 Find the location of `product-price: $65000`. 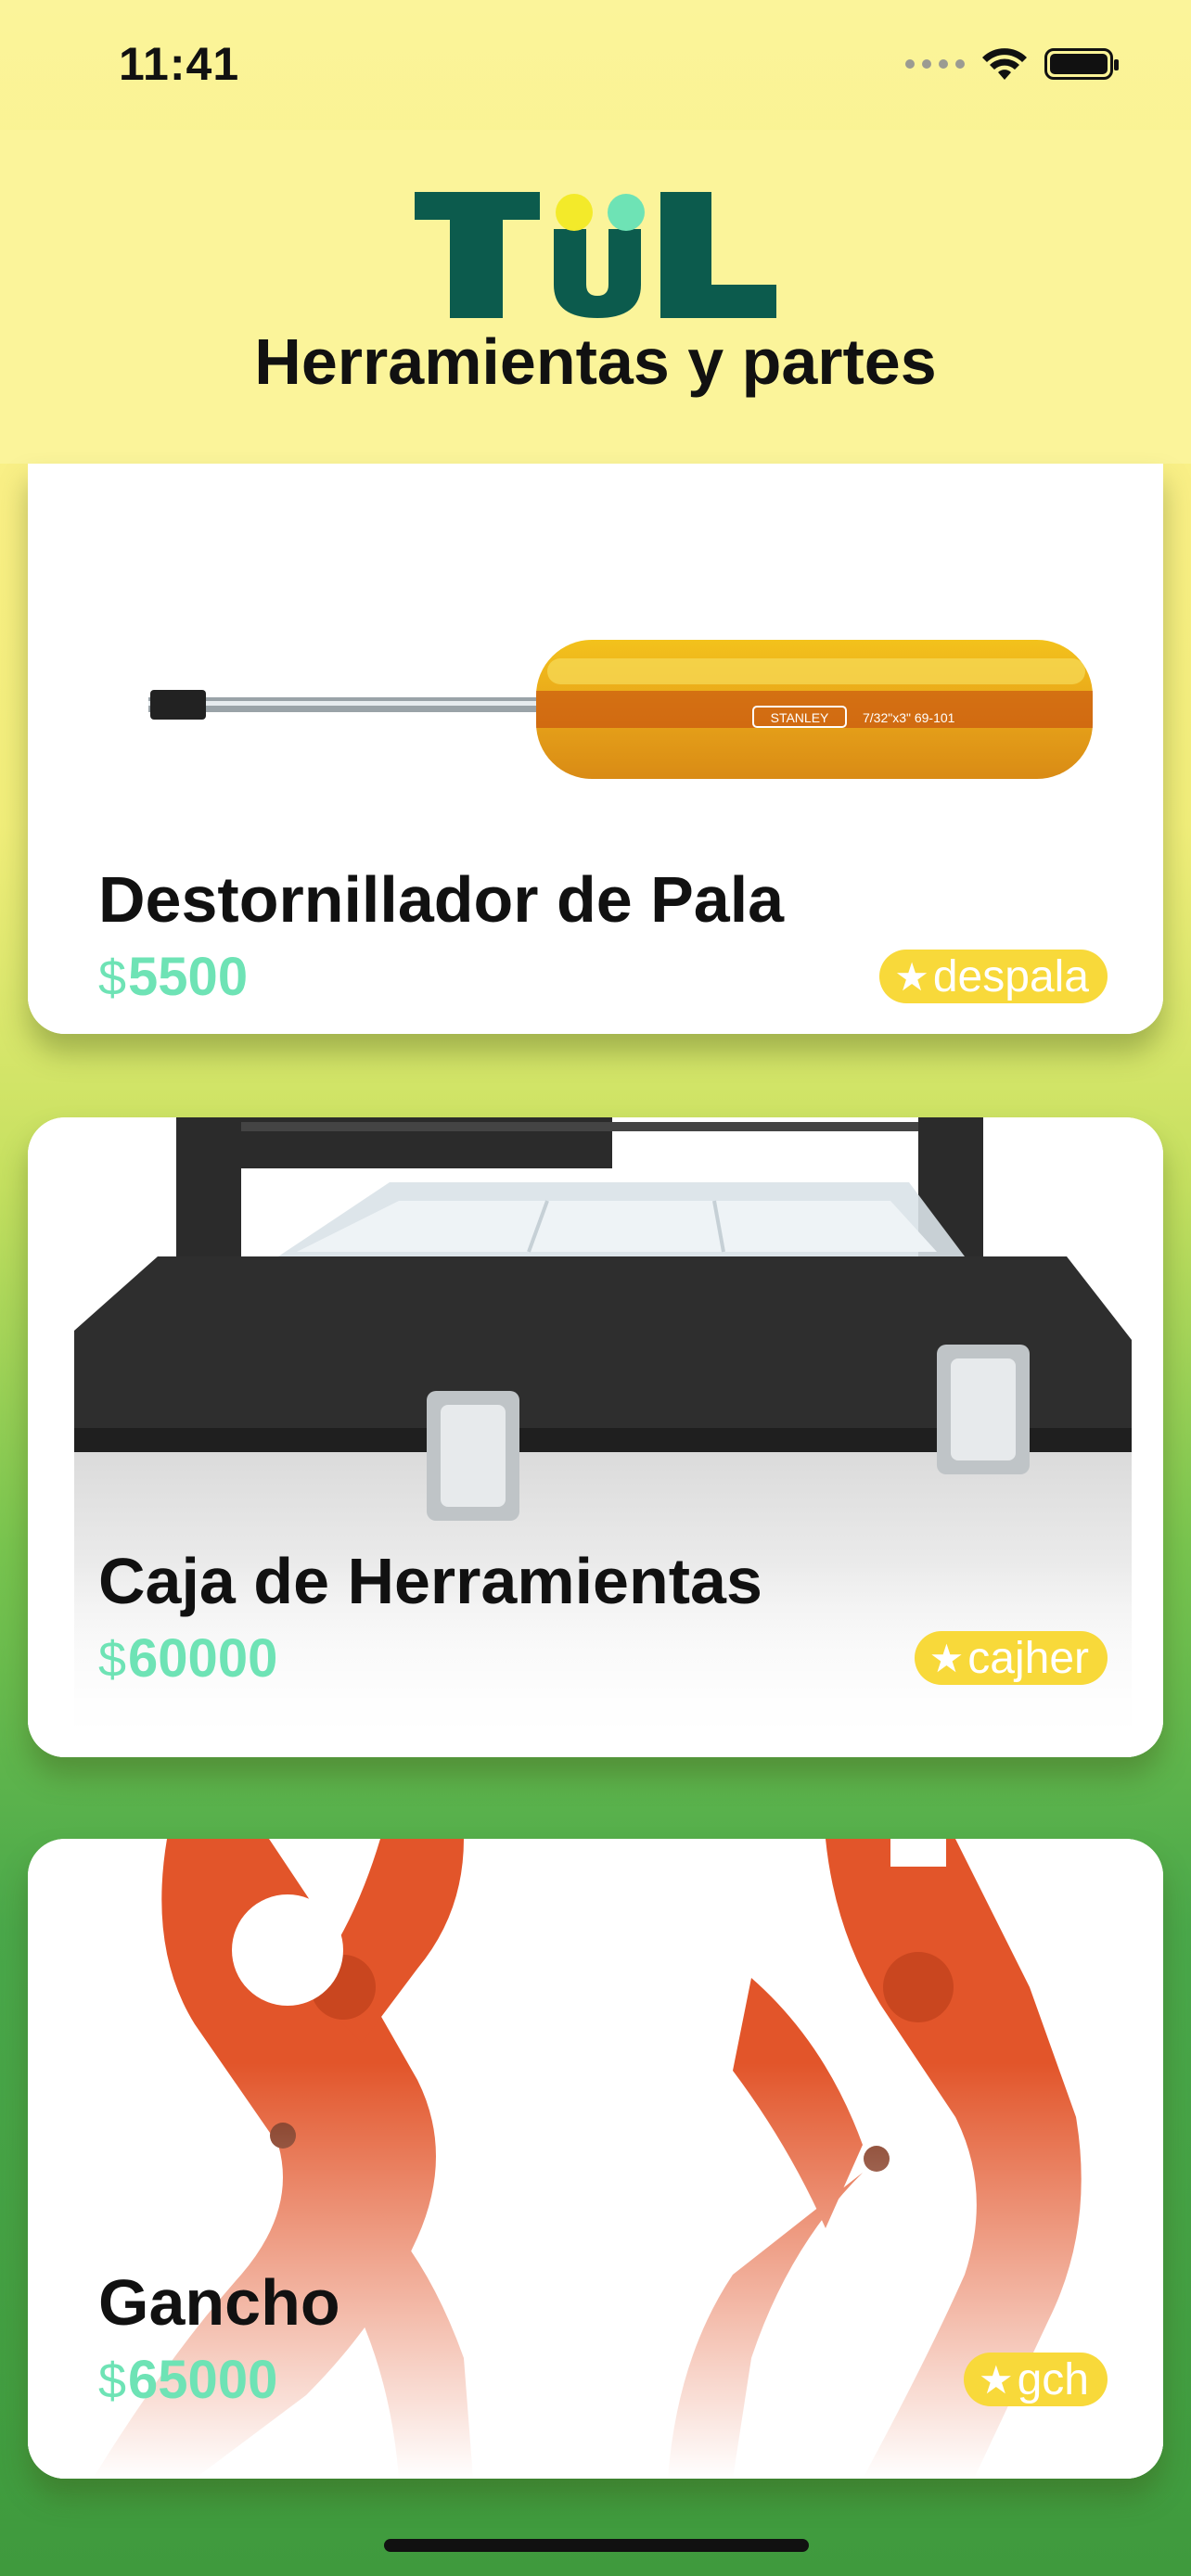

product-price: $65000 is located at coordinates (188, 2380).